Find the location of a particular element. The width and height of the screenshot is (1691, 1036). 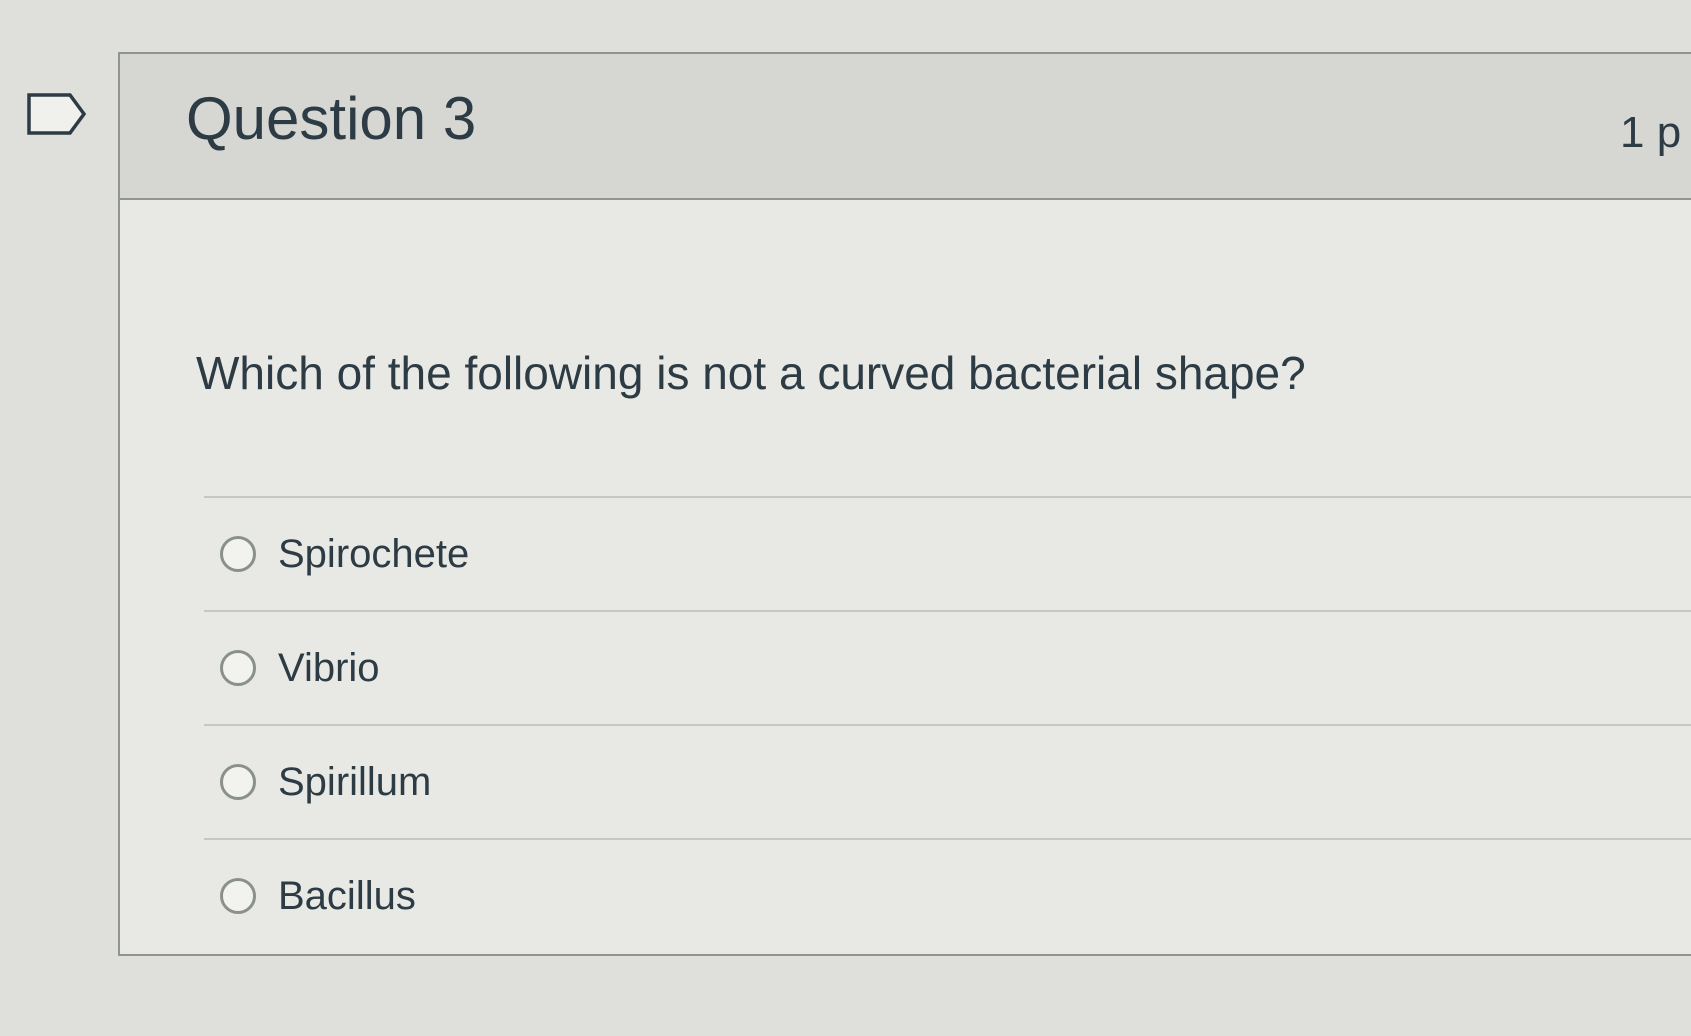

question-title: Question 3 is located at coordinates (331, 118).